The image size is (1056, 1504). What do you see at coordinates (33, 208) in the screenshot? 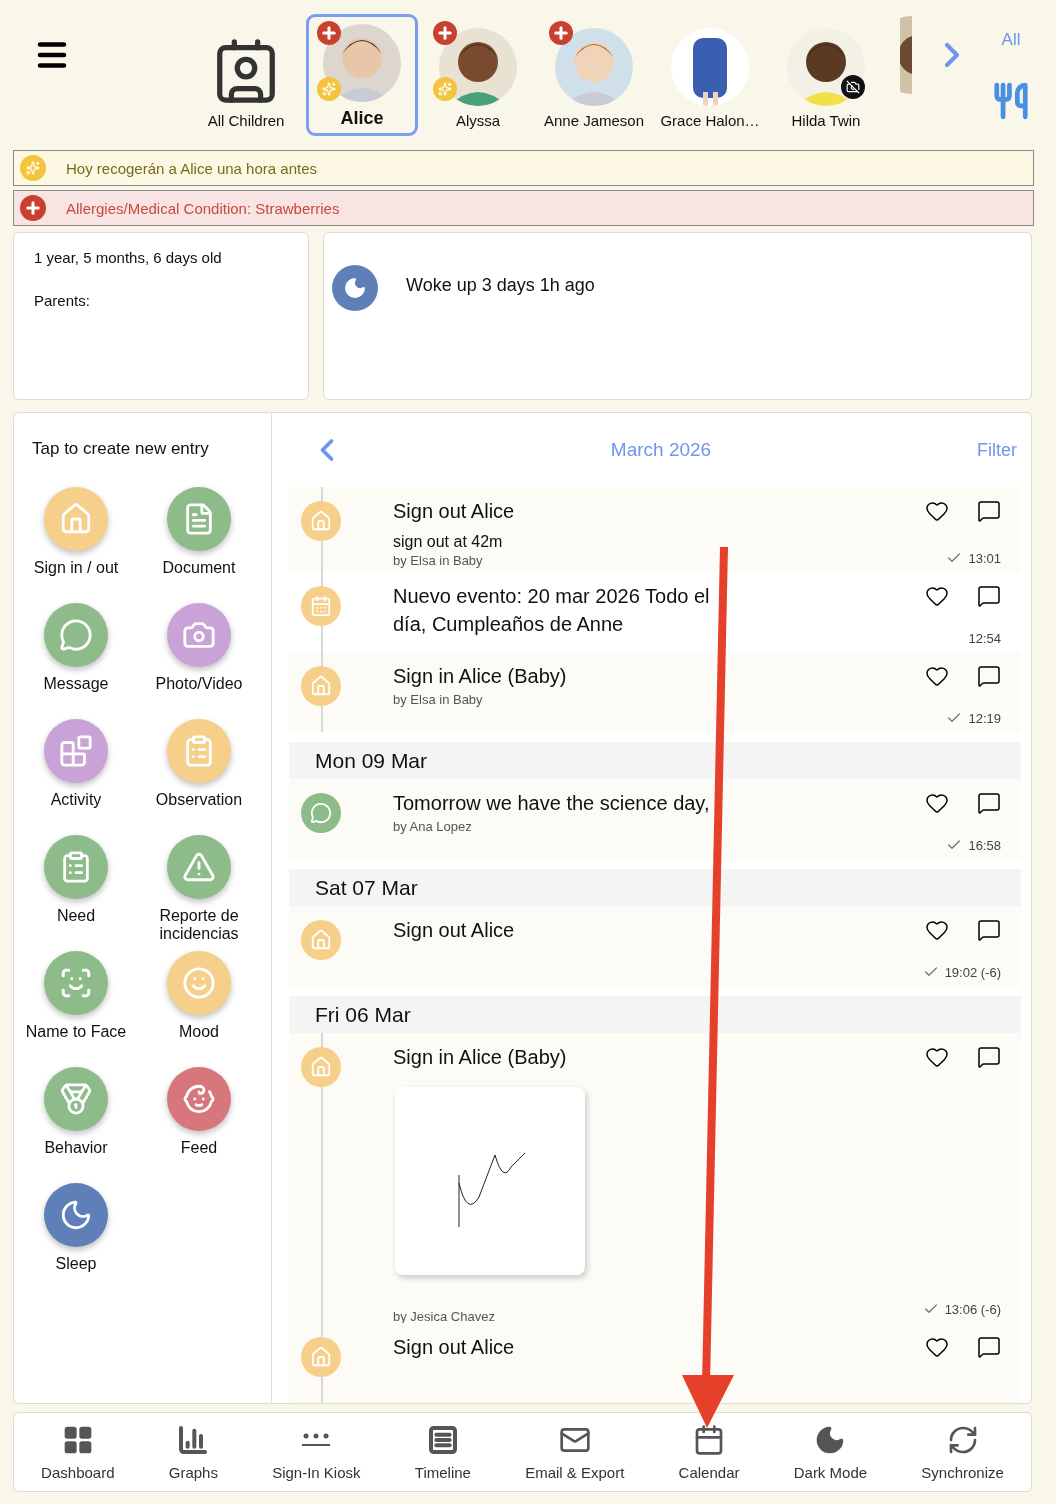
I see `medical-icon` at bounding box center [33, 208].